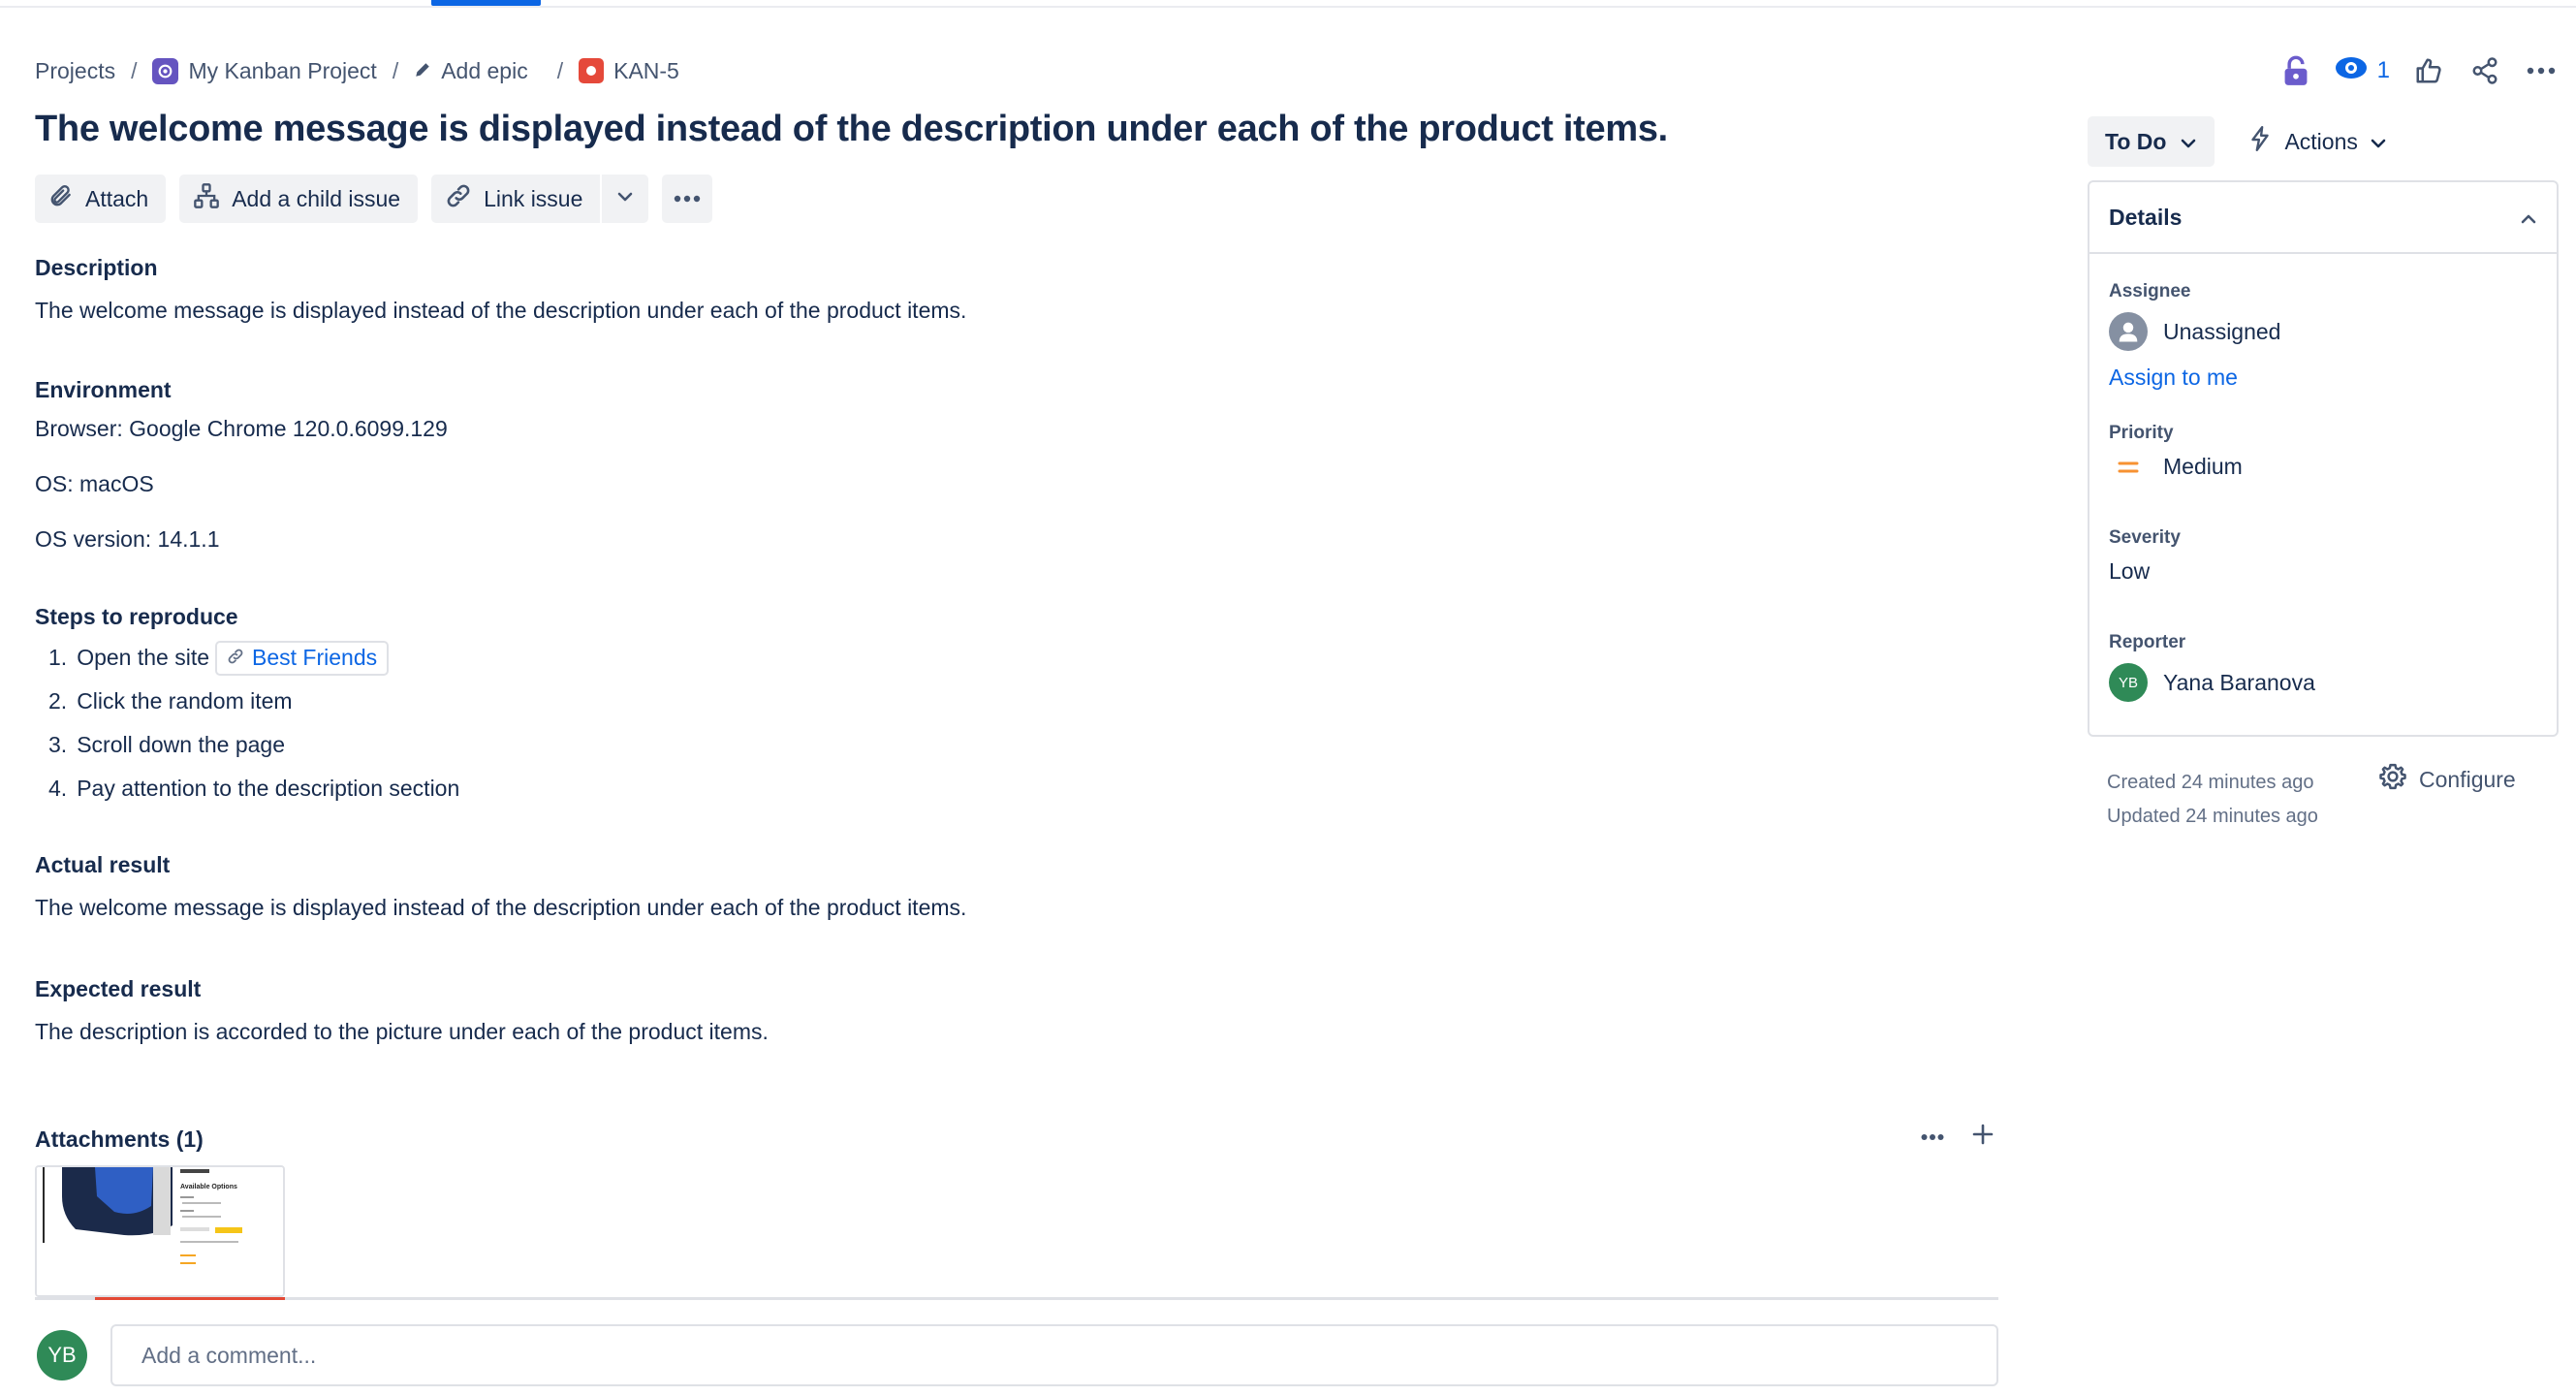  I want to click on details-header: Details, so click(2323, 218).